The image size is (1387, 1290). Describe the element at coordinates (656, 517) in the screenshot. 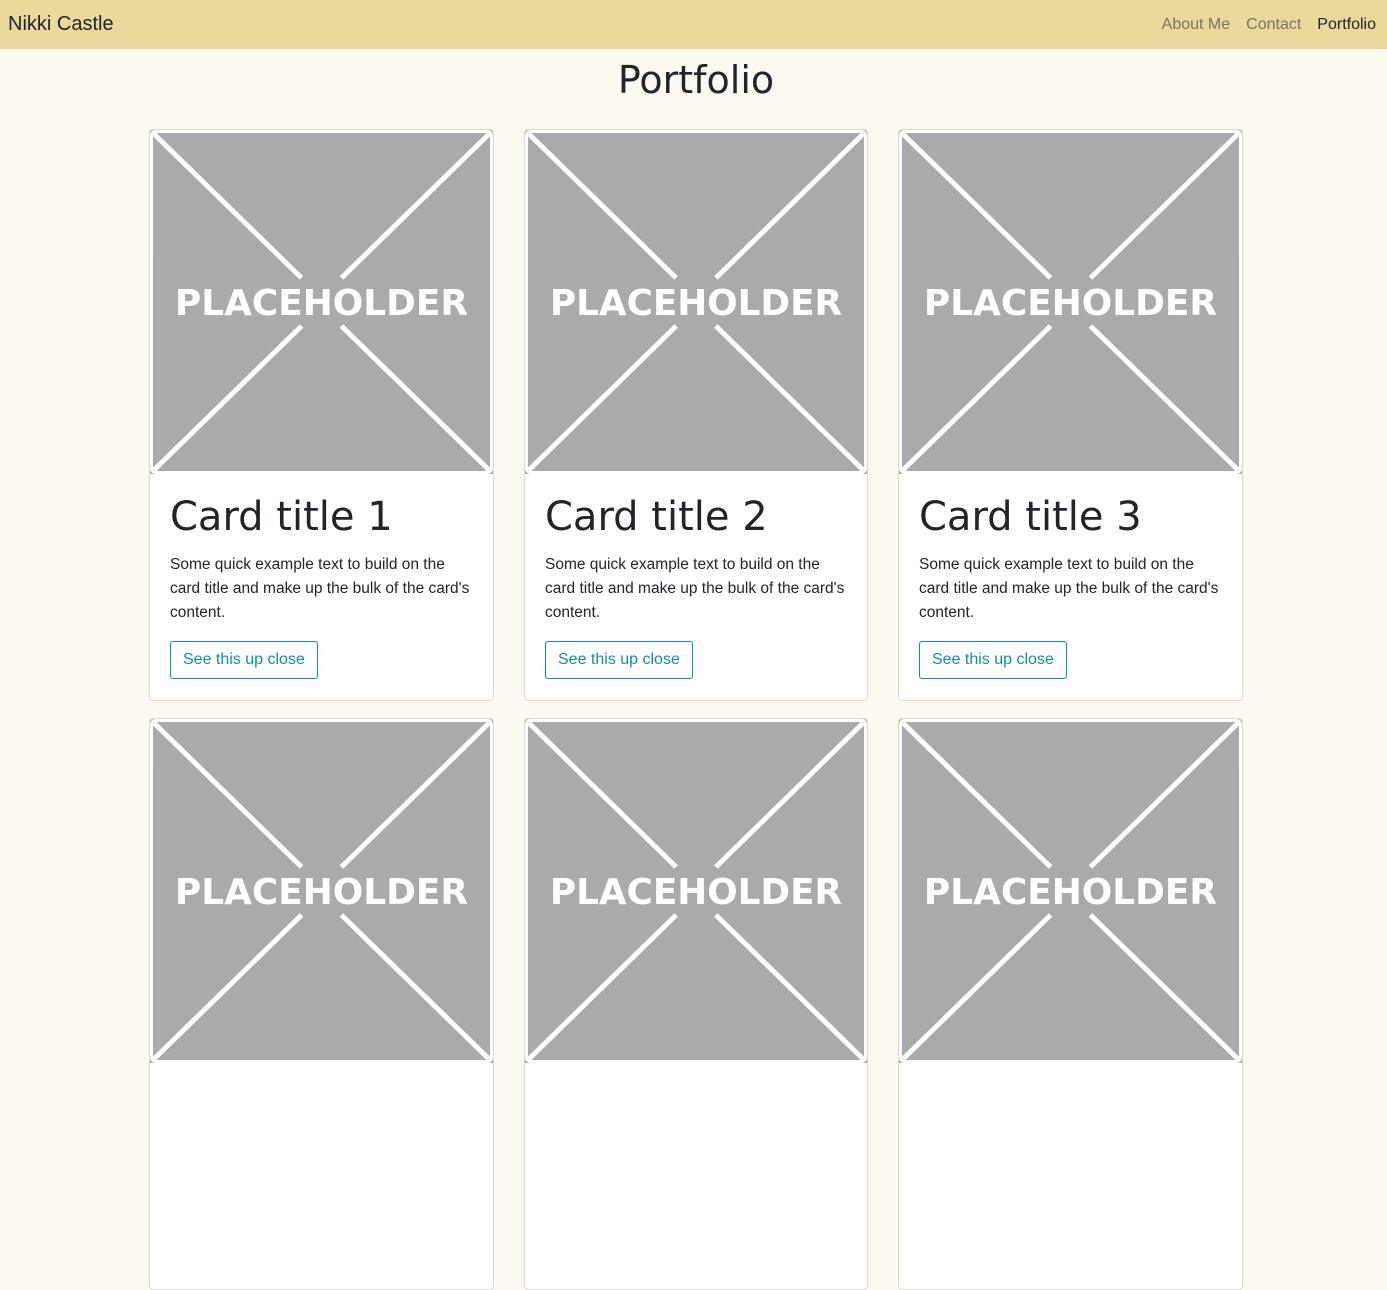

I see `card-title: Card title 2` at that location.